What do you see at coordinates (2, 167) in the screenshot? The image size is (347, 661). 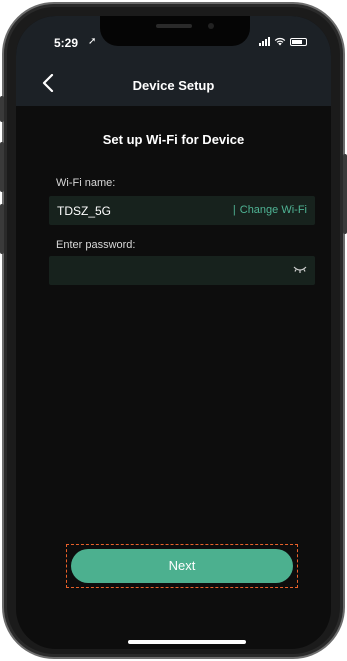 I see `volume-up-button` at bounding box center [2, 167].